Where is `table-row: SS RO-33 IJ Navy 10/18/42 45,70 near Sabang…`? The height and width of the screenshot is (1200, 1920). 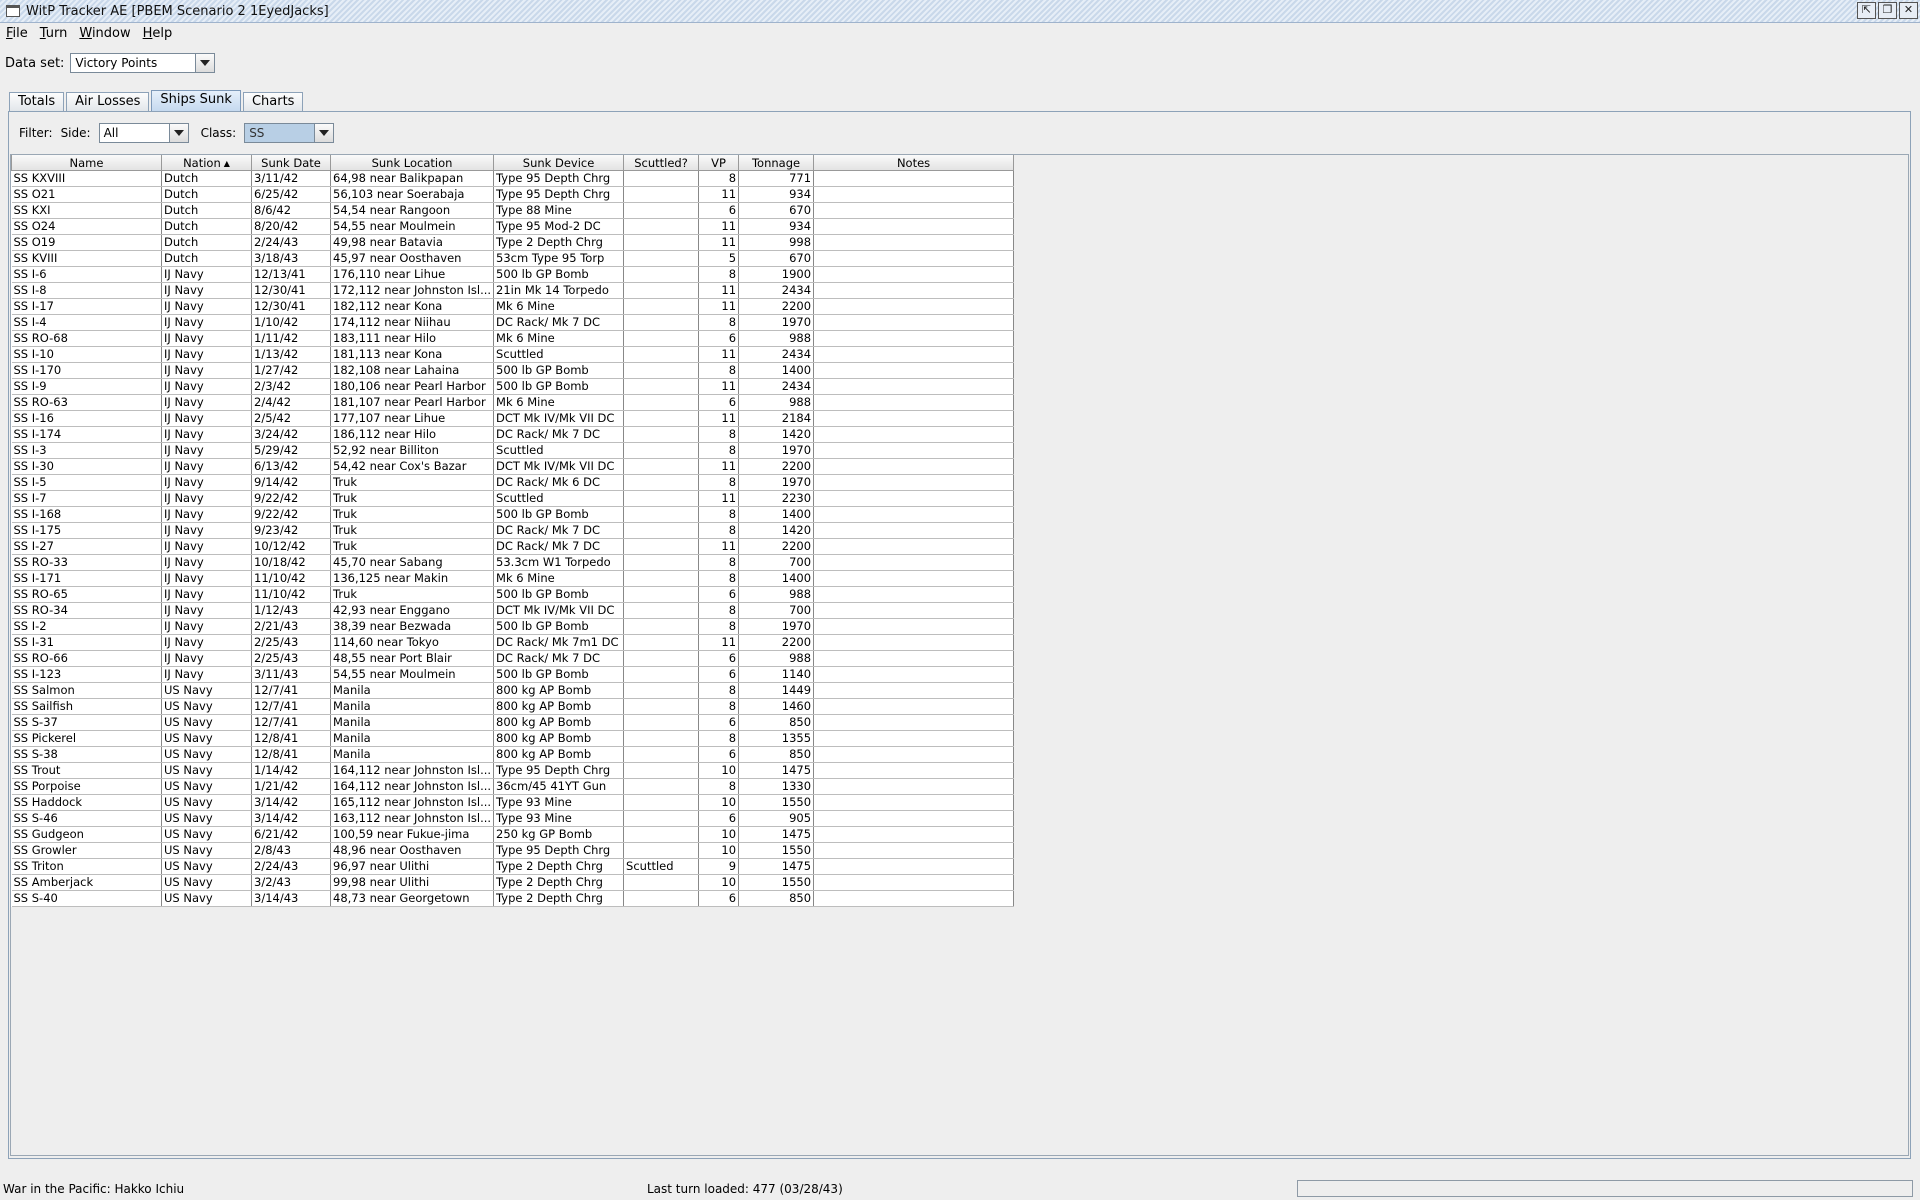
table-row: SS RO-33 IJ Navy 10/18/42 45,70 near Sabang… is located at coordinates (513, 562).